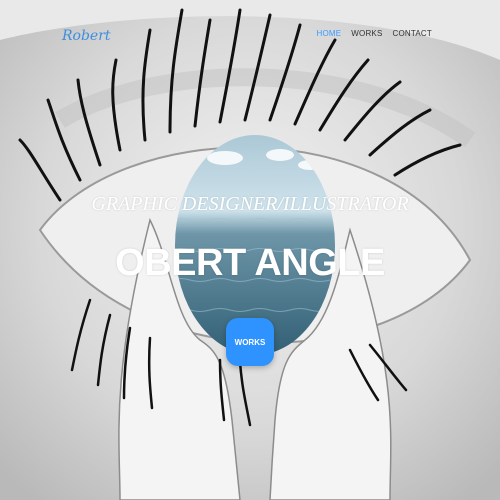  What do you see at coordinates (328, 33) in the screenshot?
I see `nav-item-home: HOME` at bounding box center [328, 33].